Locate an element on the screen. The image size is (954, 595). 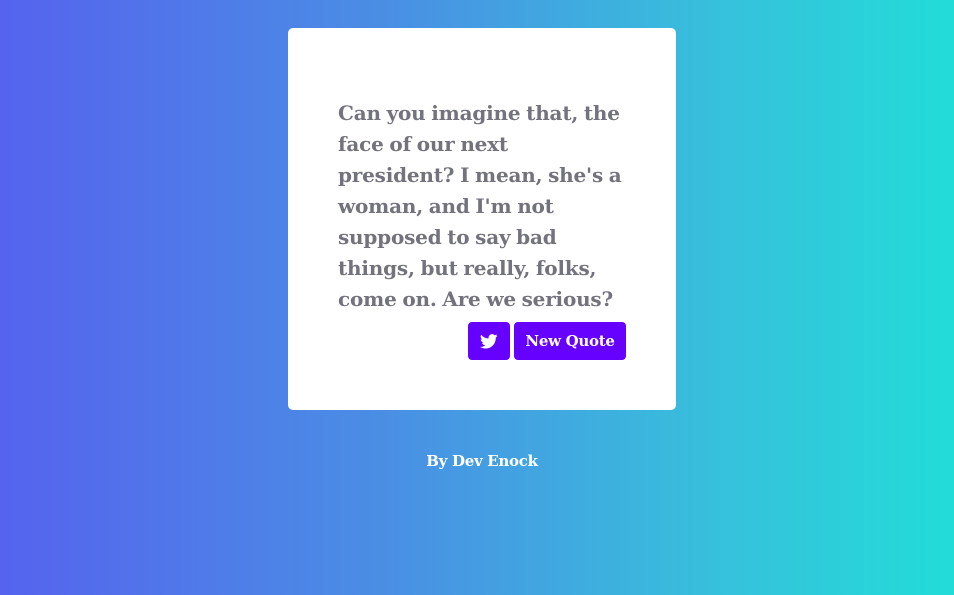
tweet-button is located at coordinates (489, 341).